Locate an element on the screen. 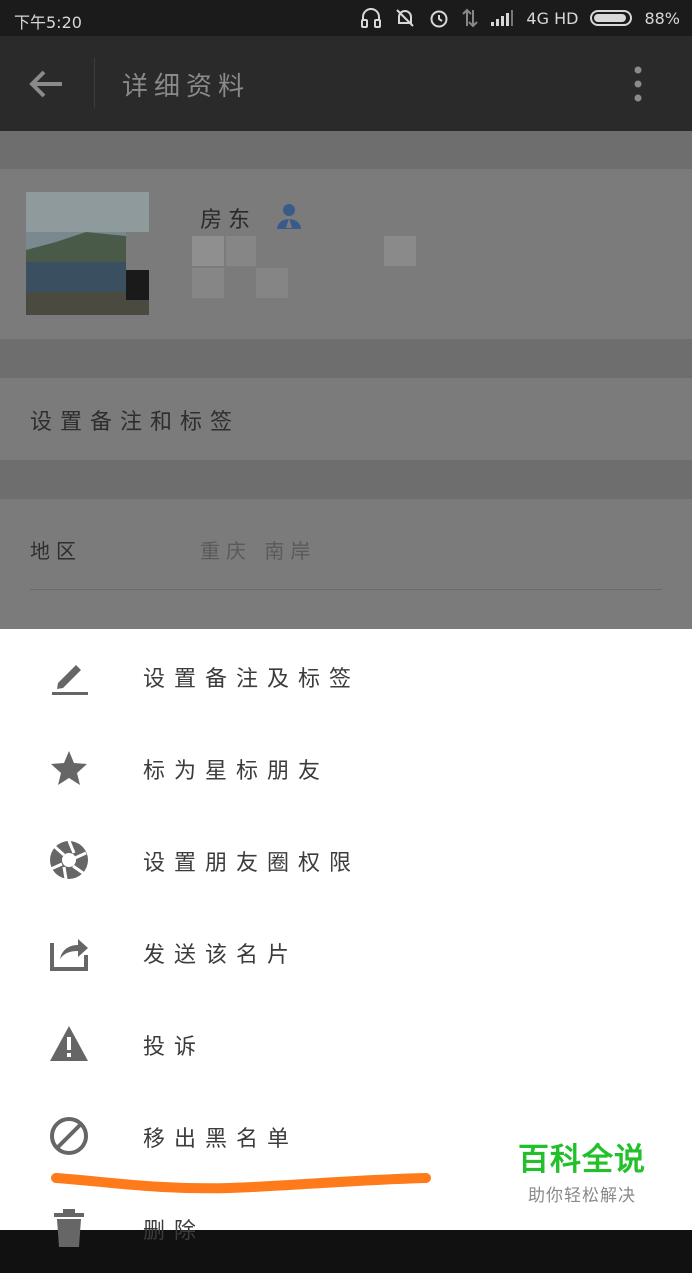 The width and height of the screenshot is (692, 1273). remark-label: 设置备注和标签 is located at coordinates (135, 422).